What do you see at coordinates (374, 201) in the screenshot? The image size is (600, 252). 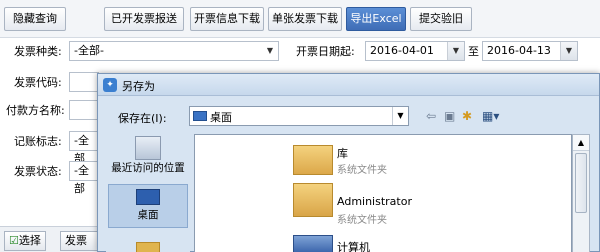 I see `file-name: Administrator` at bounding box center [374, 201].